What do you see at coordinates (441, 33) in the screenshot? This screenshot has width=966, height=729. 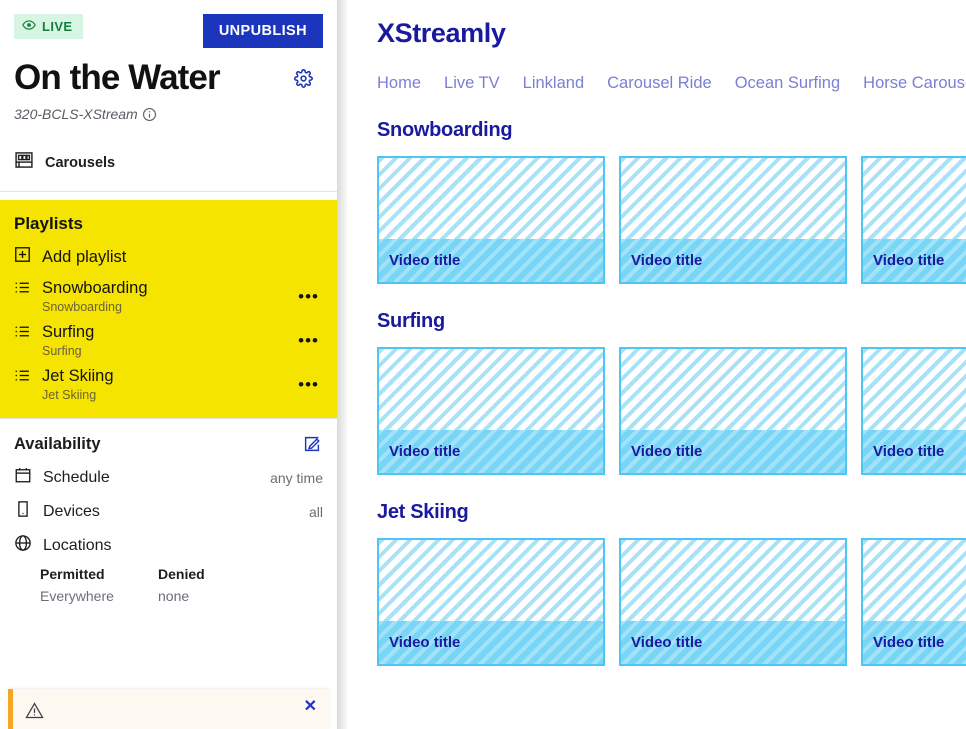 I see `preview-brand-title: XStreamly` at bounding box center [441, 33].